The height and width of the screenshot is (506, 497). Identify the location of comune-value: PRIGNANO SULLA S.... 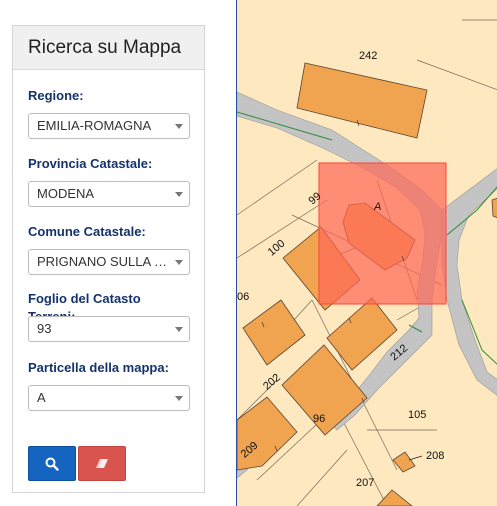
(103, 261).